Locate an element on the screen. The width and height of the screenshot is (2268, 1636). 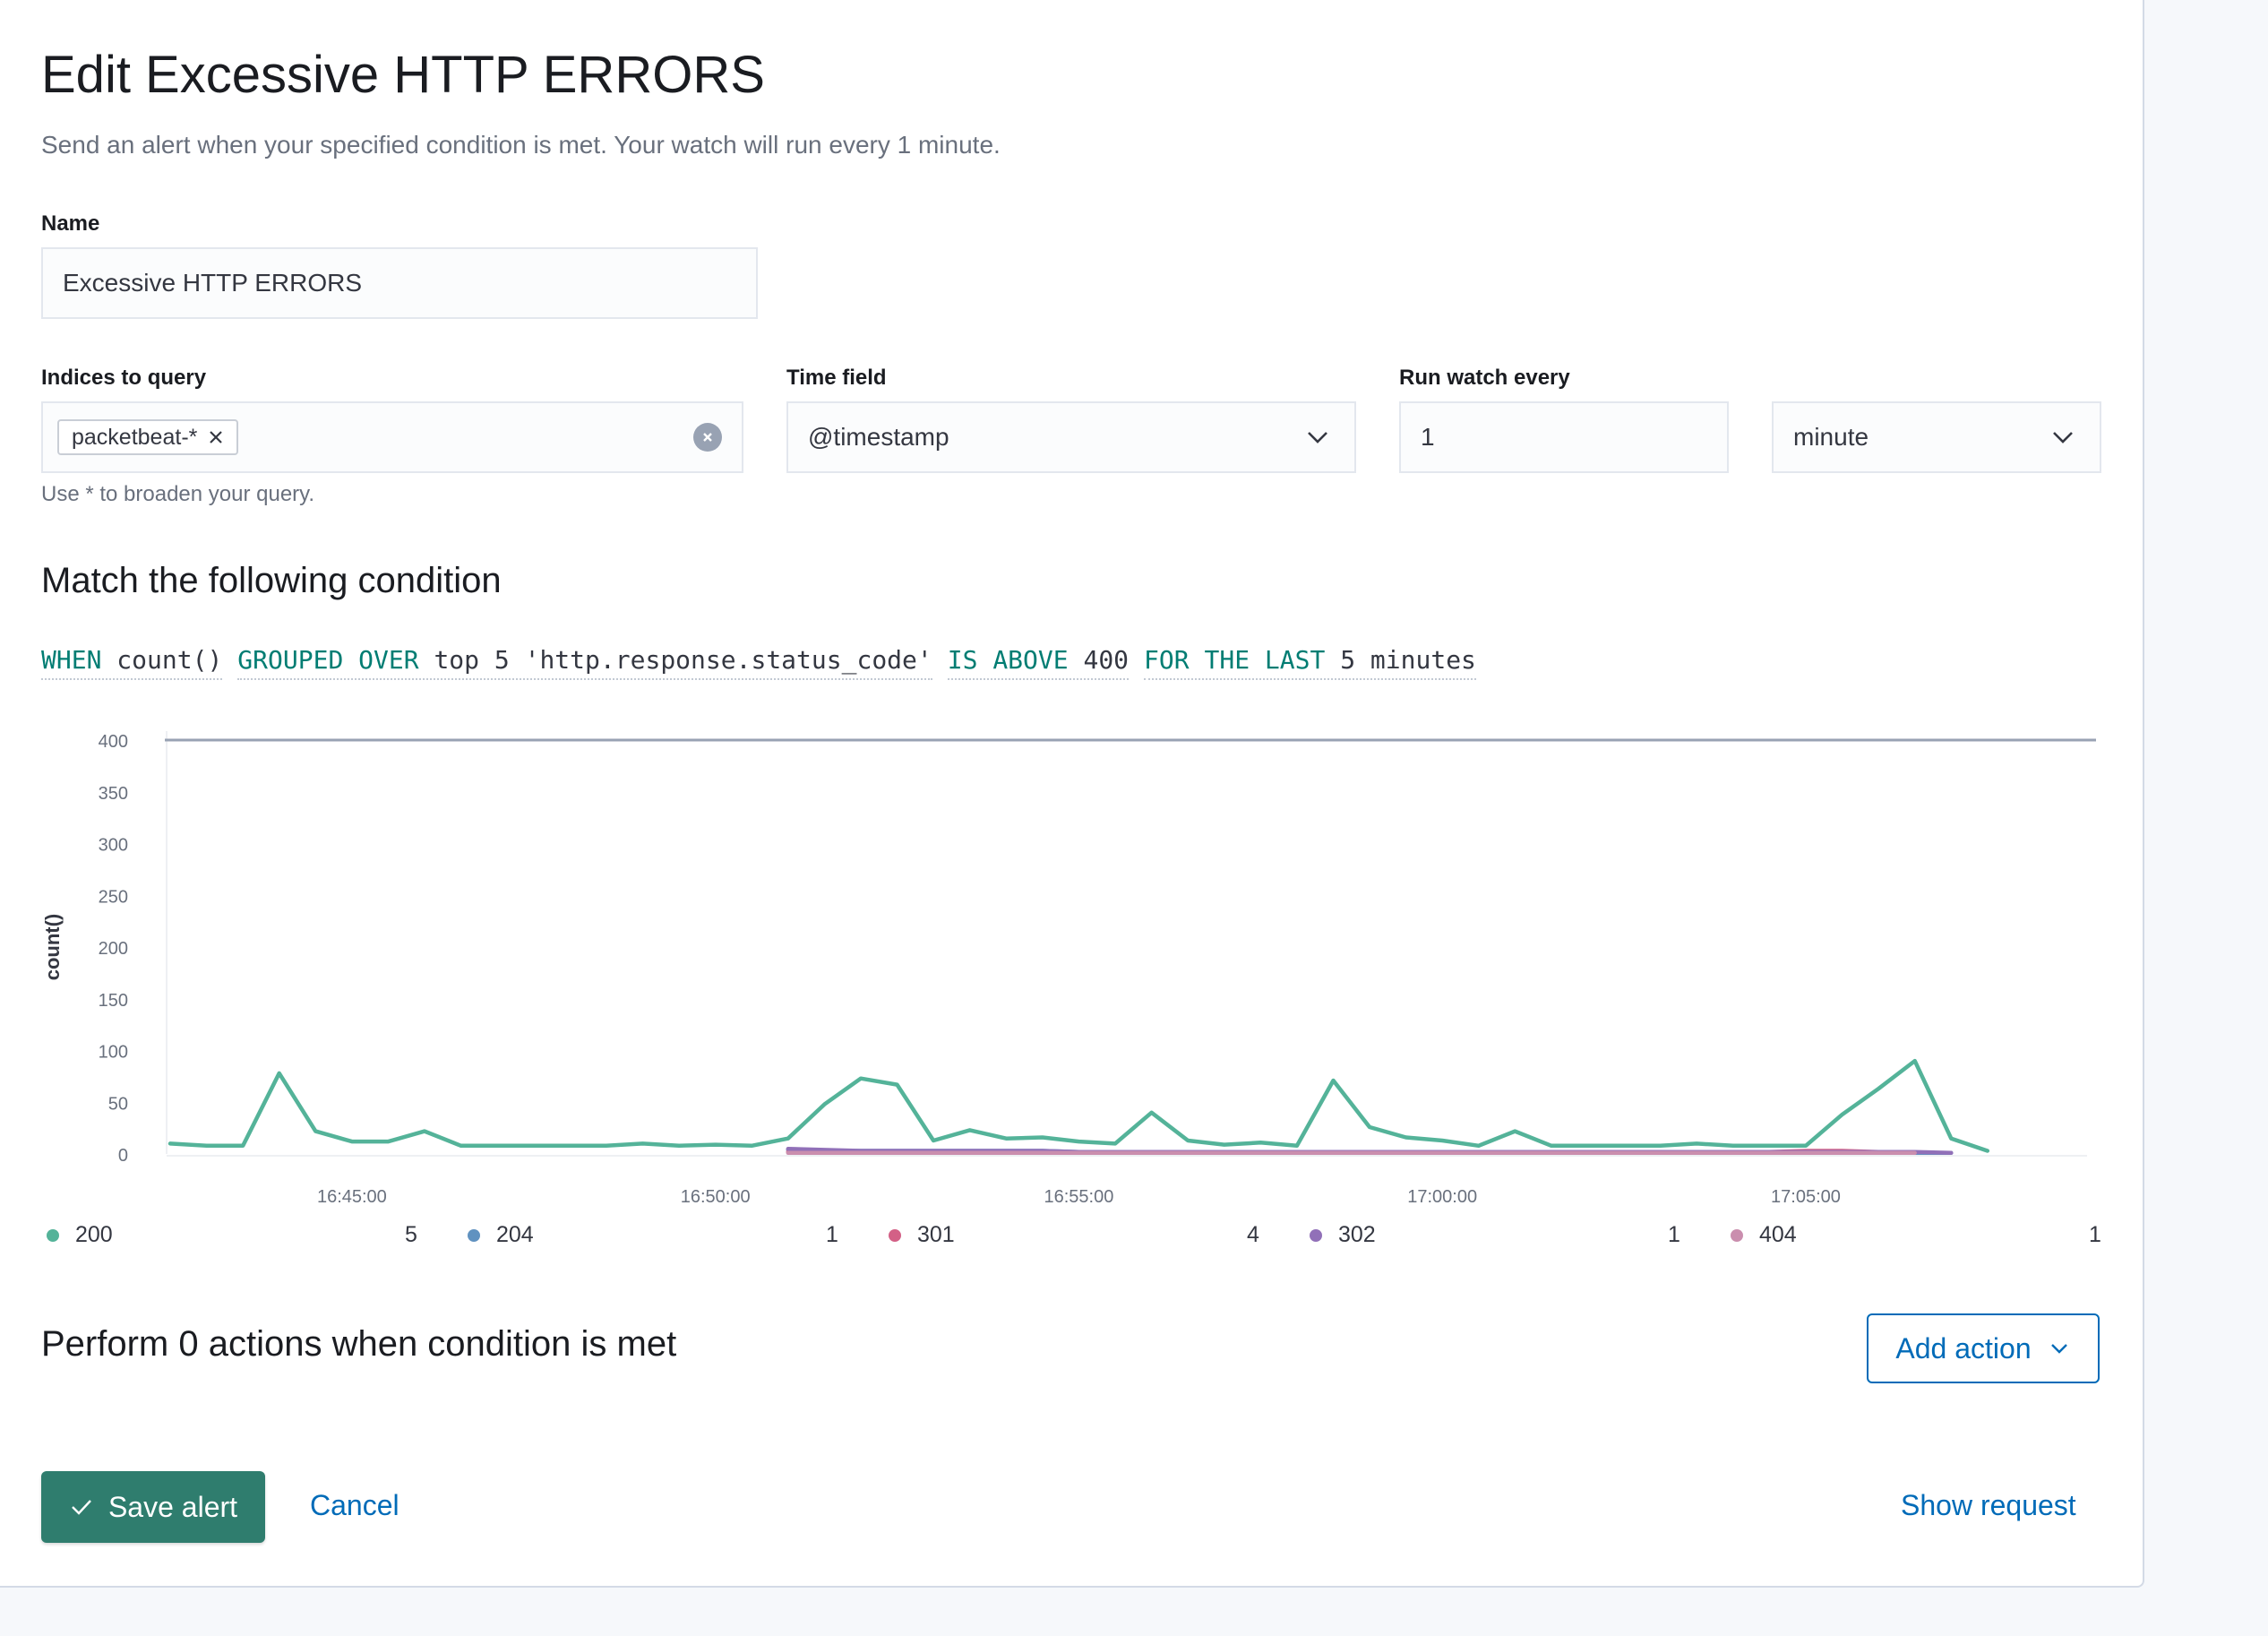
check-icon is located at coordinates (82, 1507).